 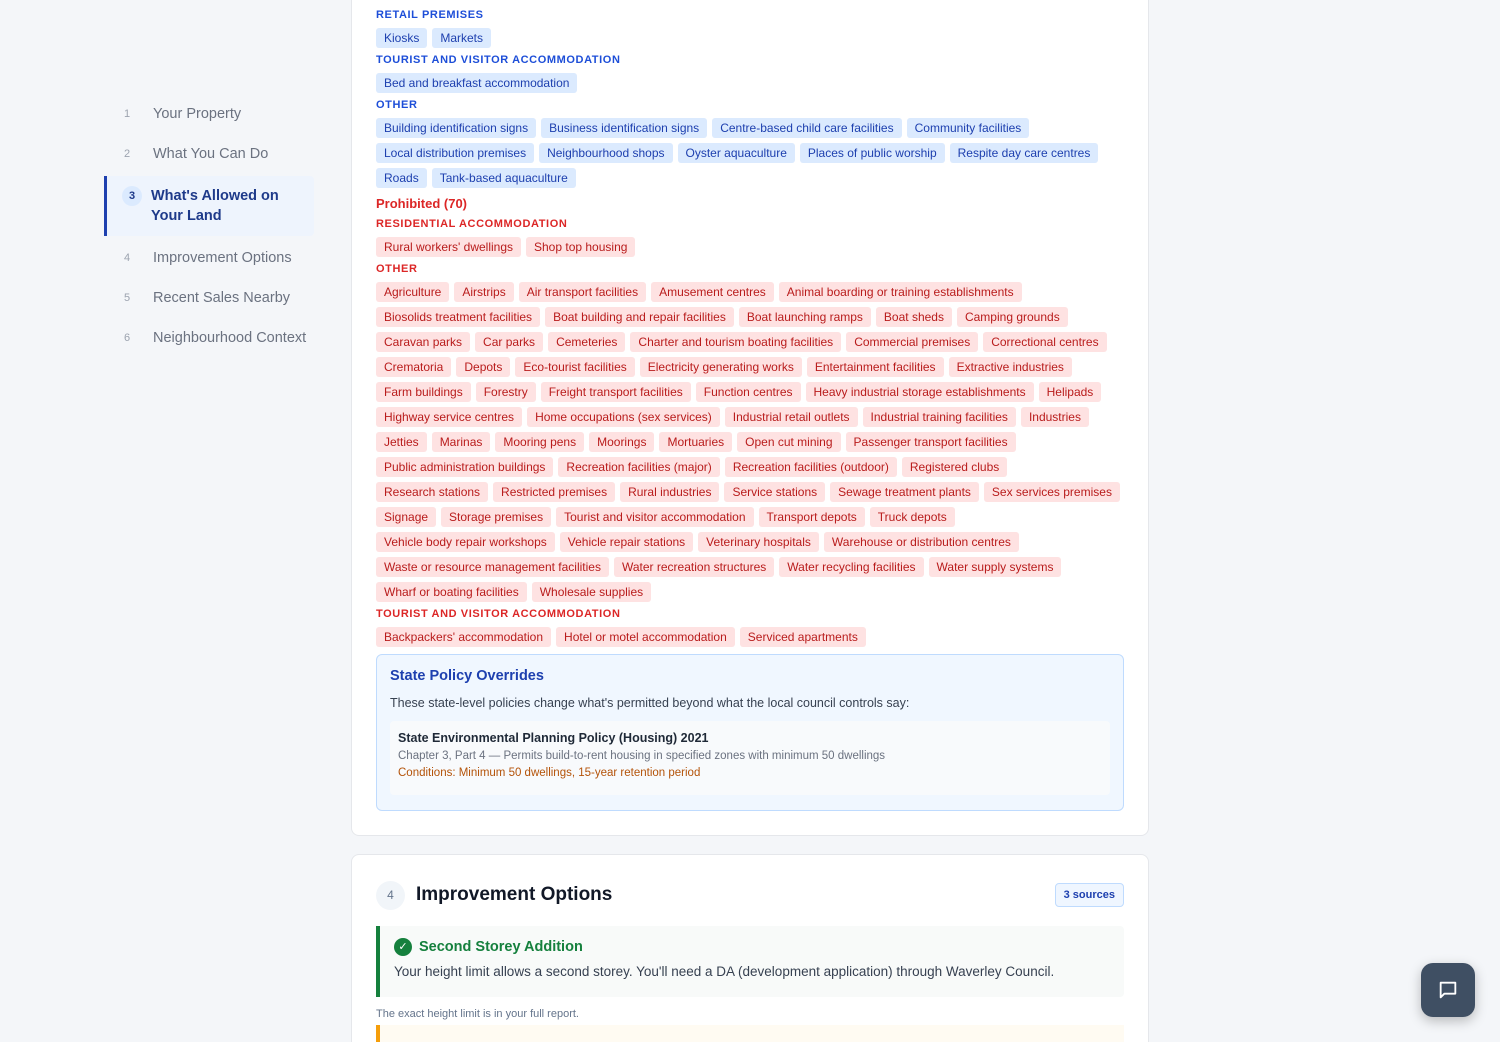 What do you see at coordinates (197, 114) in the screenshot?
I see `nav-label: Your Property` at bounding box center [197, 114].